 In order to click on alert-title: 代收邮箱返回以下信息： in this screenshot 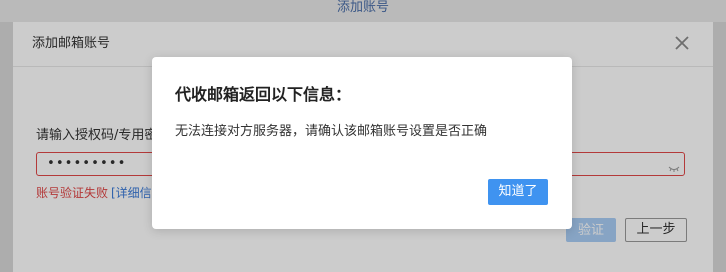, I will do `click(263, 94)`.